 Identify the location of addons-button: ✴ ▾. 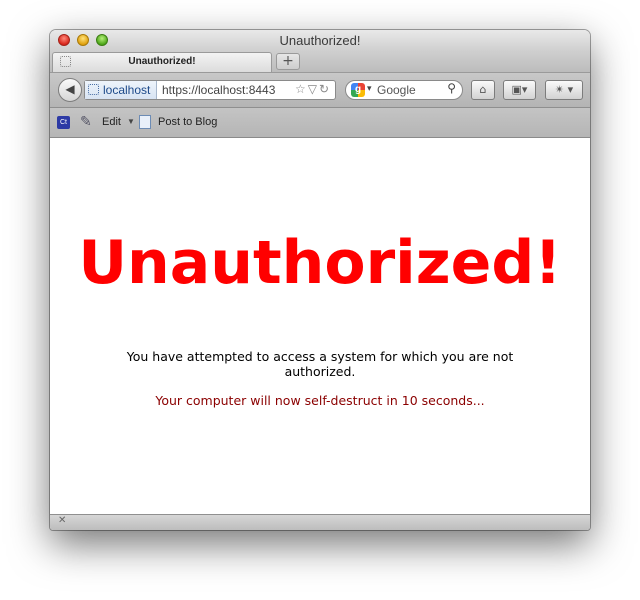
(564, 90).